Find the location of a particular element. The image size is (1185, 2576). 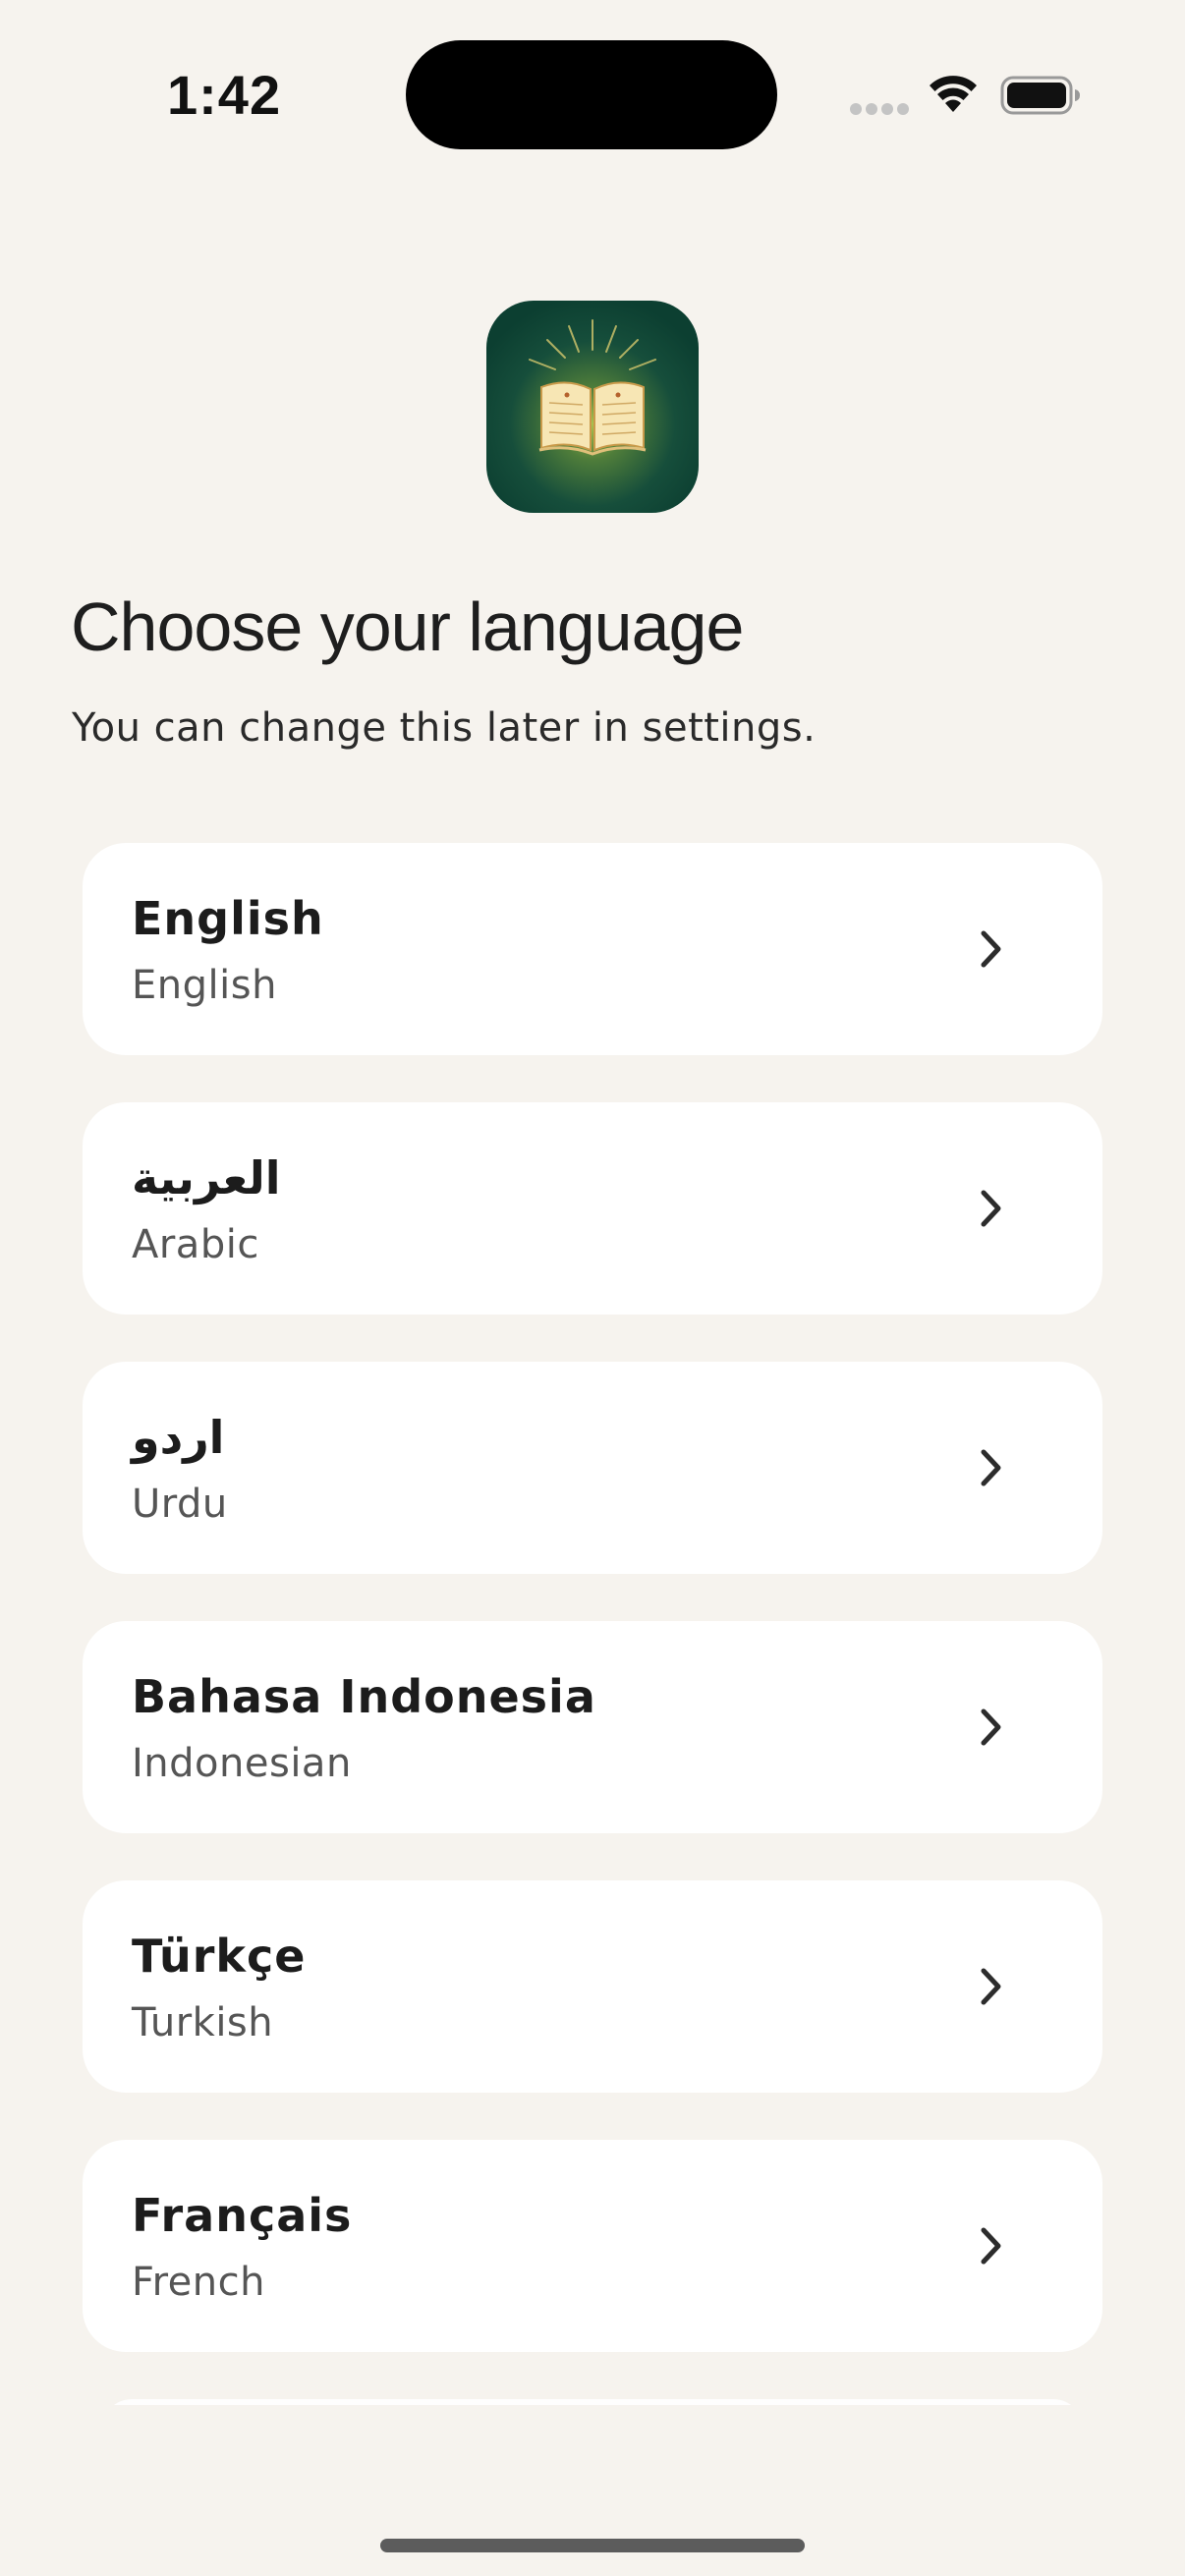

open-book-icon is located at coordinates (592, 407).